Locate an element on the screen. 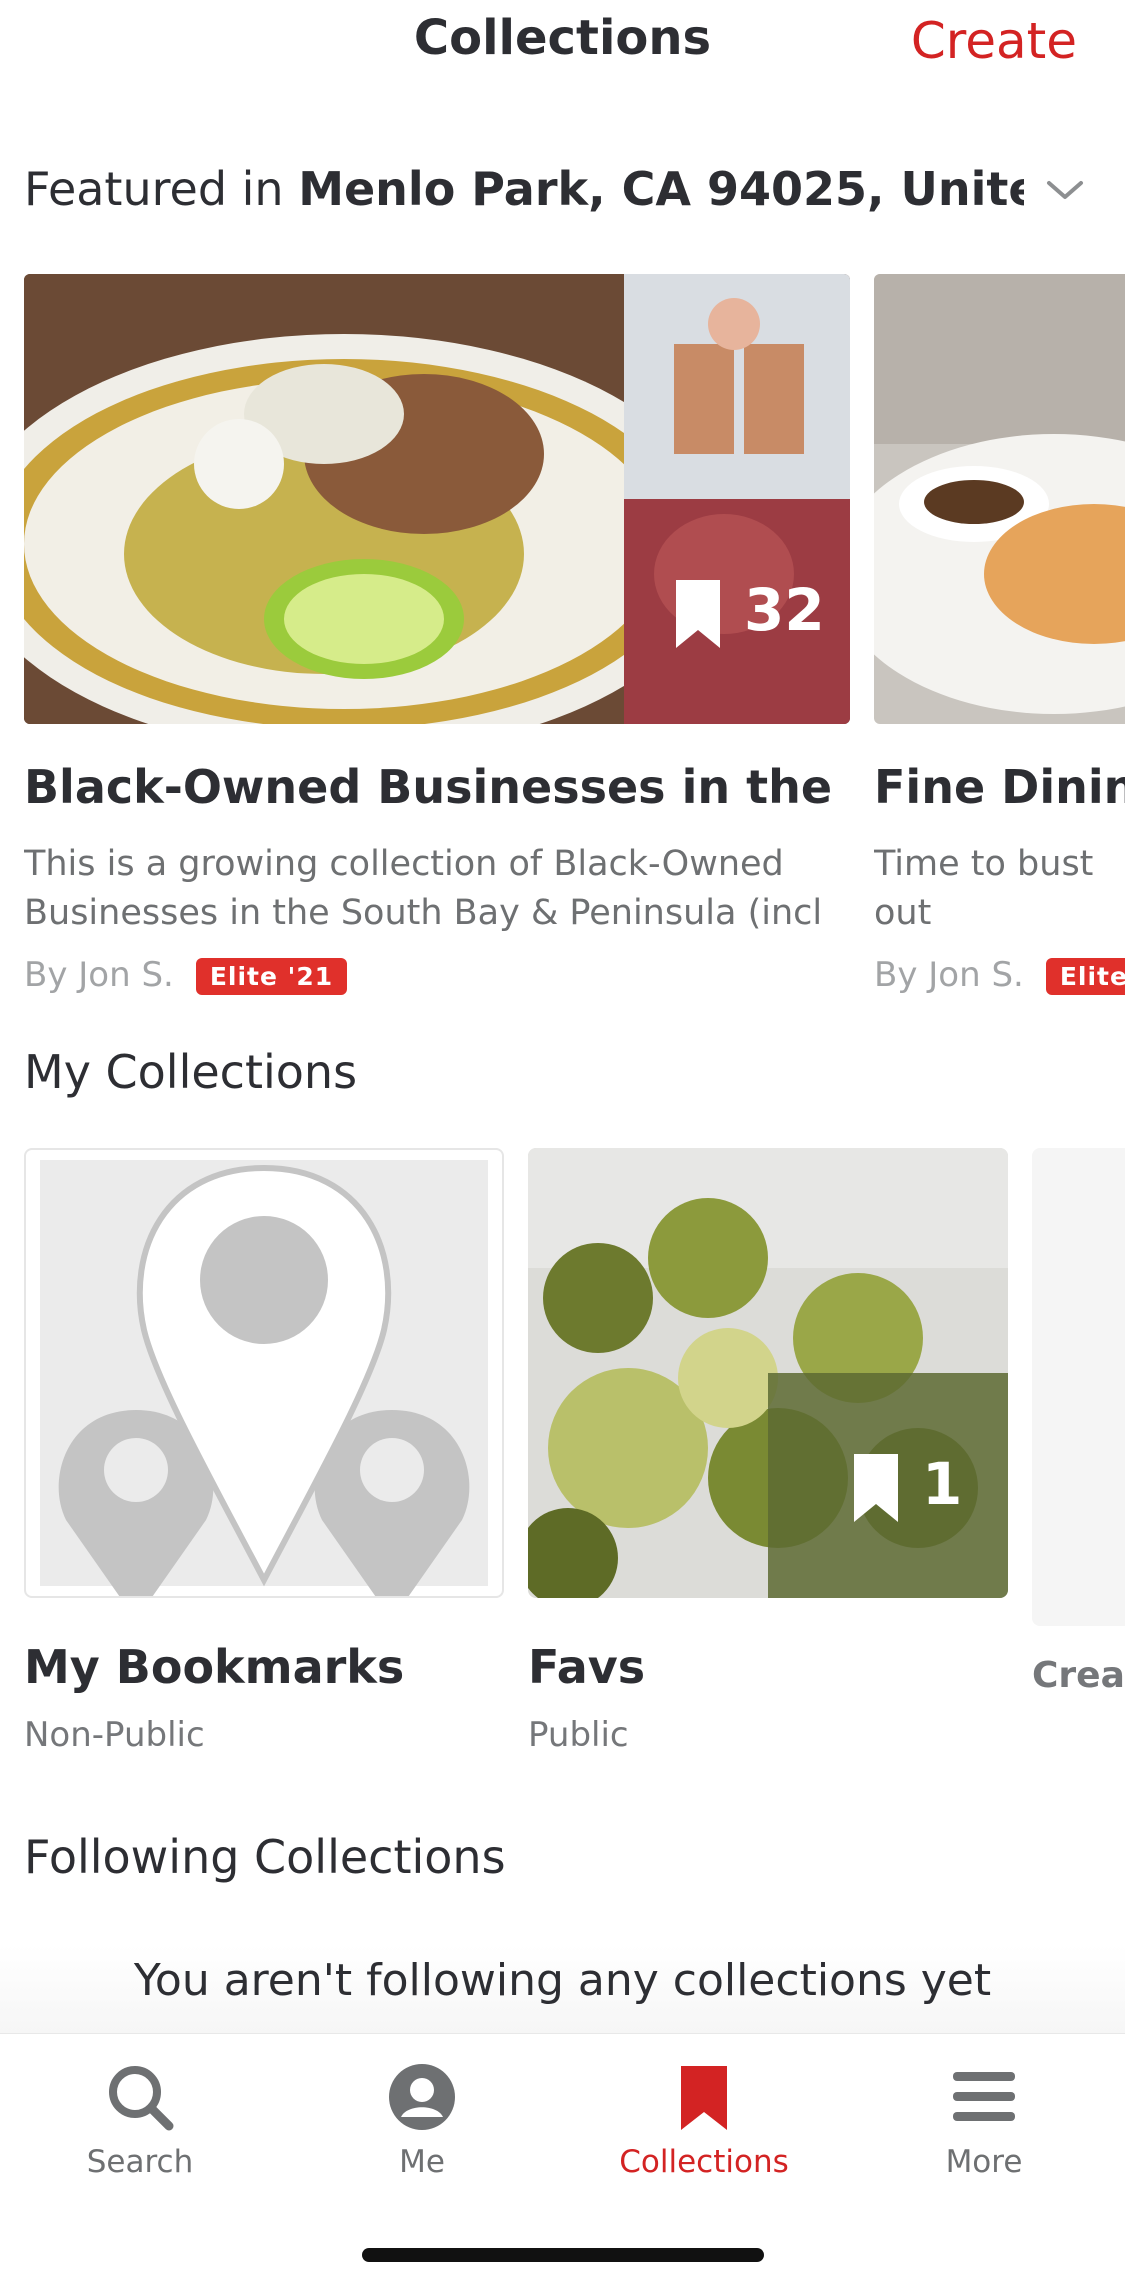 The width and height of the screenshot is (1125, 2285). tab-me: Me is located at coordinates (422, 2121).